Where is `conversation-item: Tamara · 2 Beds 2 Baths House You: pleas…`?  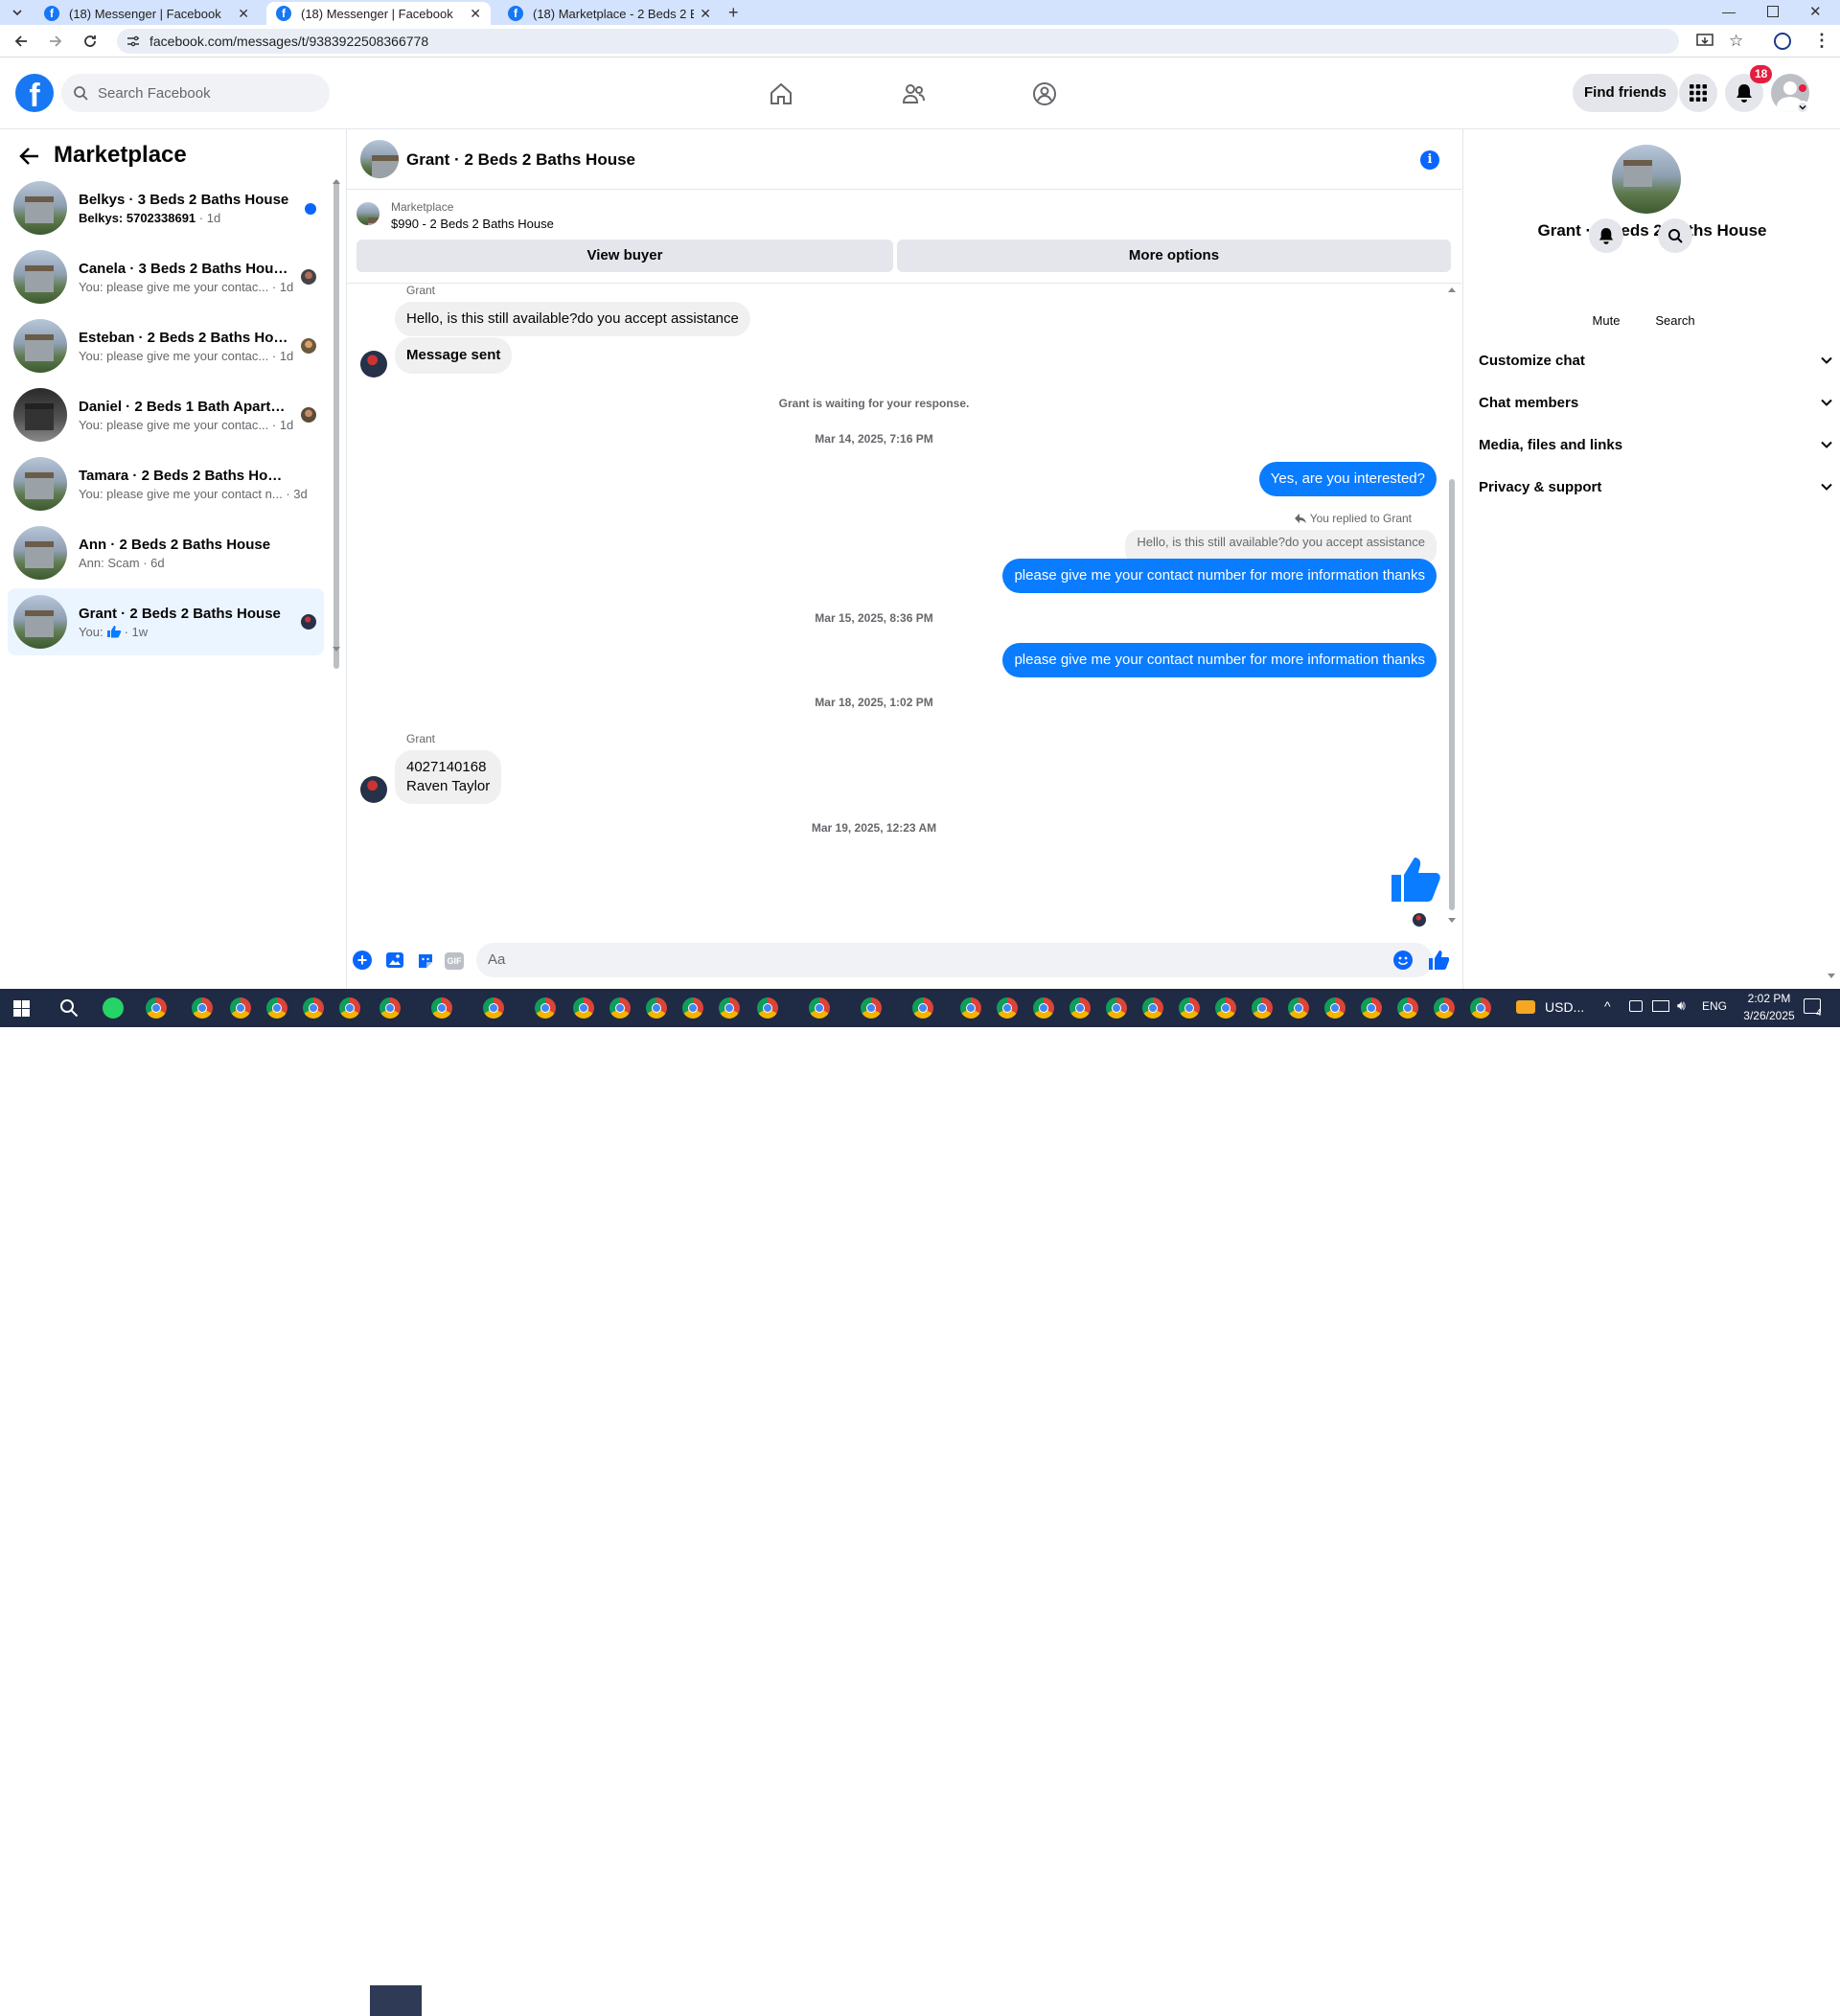 conversation-item: Tamara · 2 Beds 2 Baths House You: pleas… is located at coordinates (166, 483).